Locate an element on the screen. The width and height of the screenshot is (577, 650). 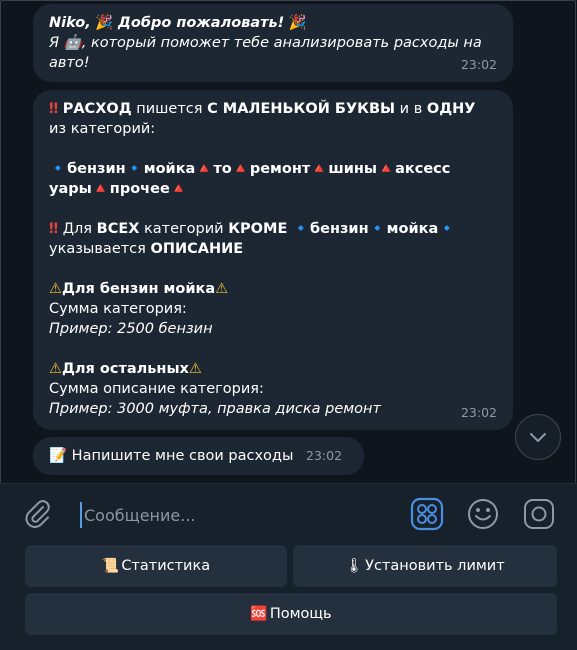
rules-text: и в is located at coordinates (411, 109).